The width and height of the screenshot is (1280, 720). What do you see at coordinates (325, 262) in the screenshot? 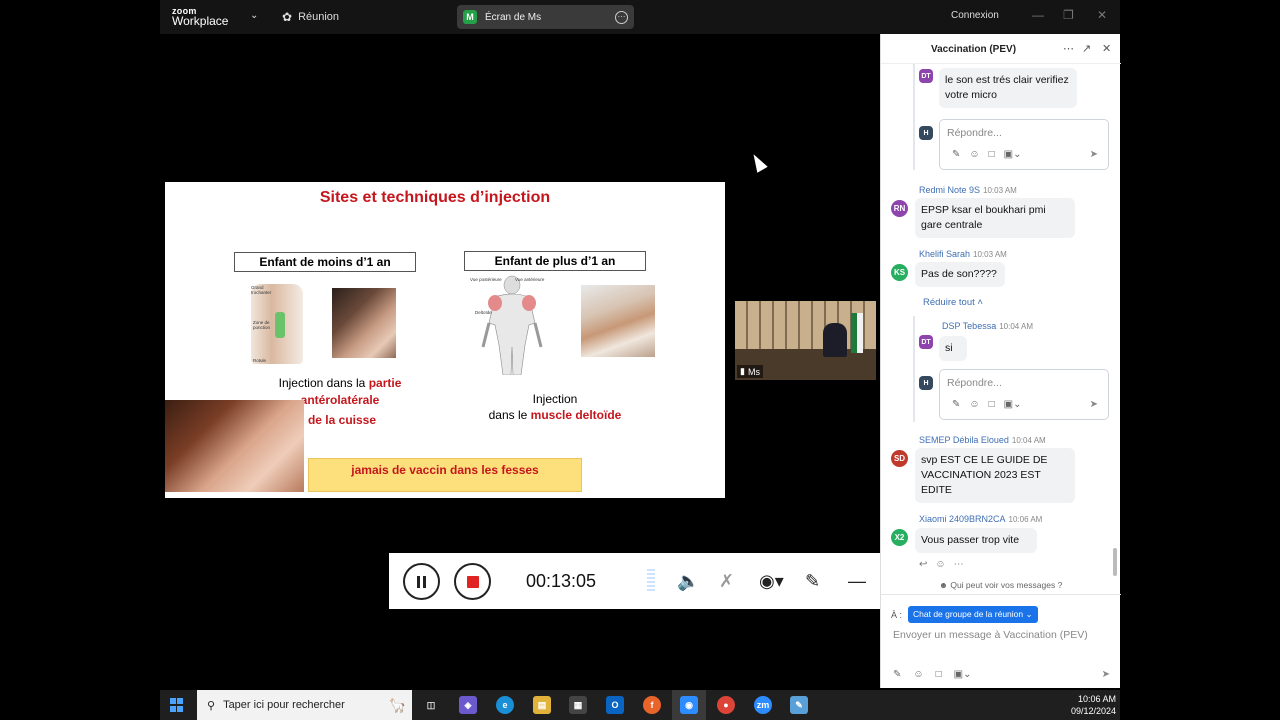
I see `left-box-label: Enfant de moins d’1 an` at bounding box center [325, 262].